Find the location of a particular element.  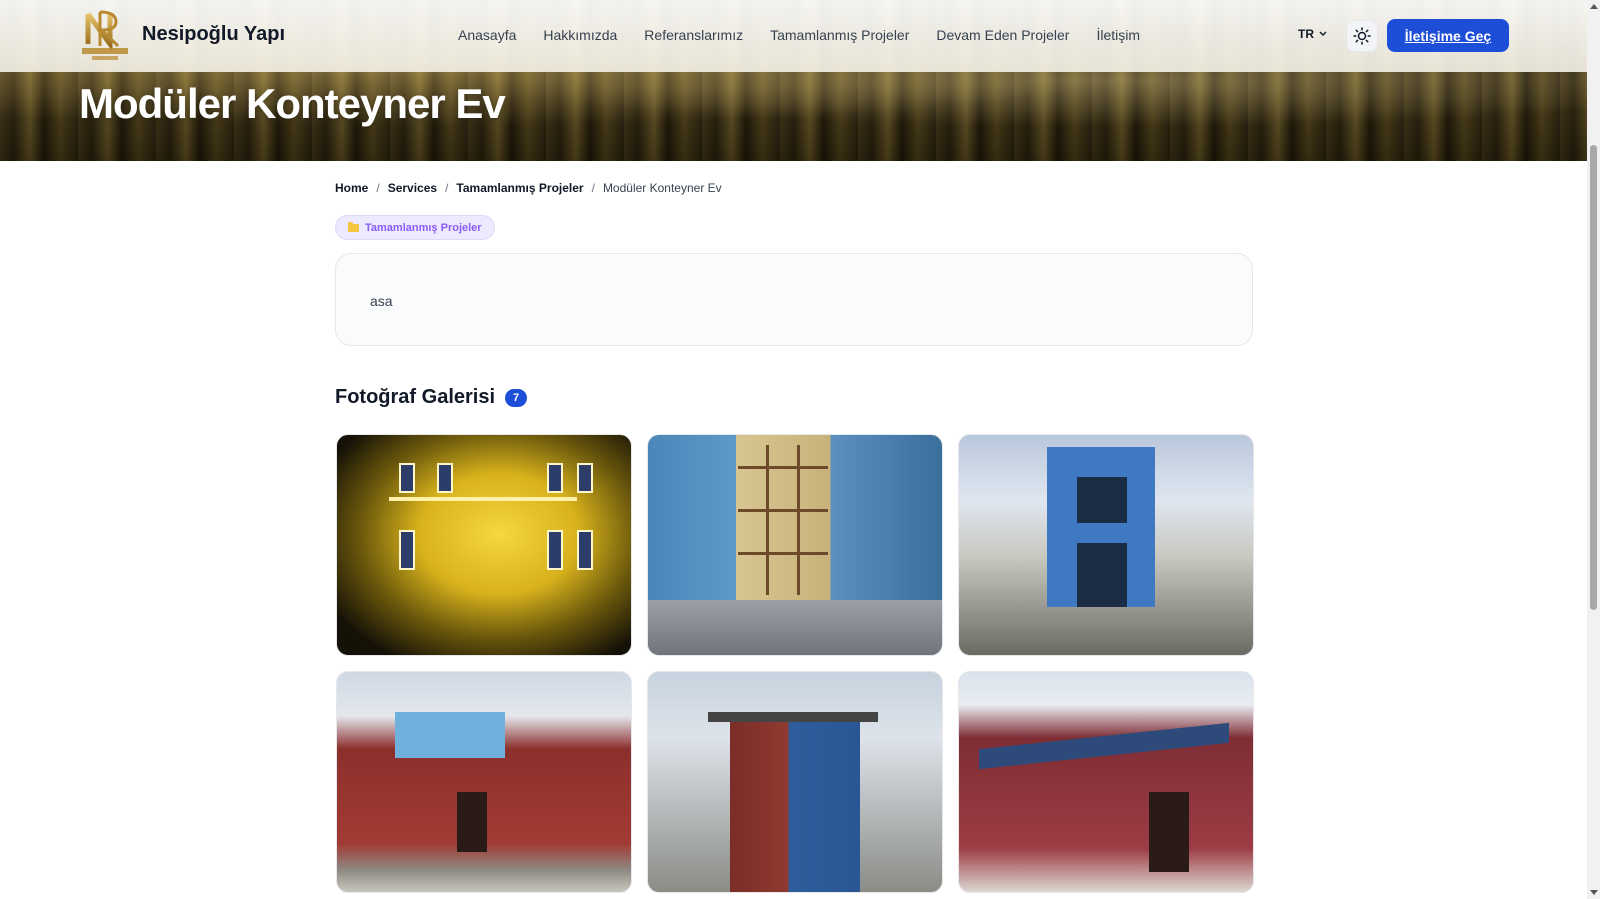

language-select: TR is located at coordinates (1312, 34).